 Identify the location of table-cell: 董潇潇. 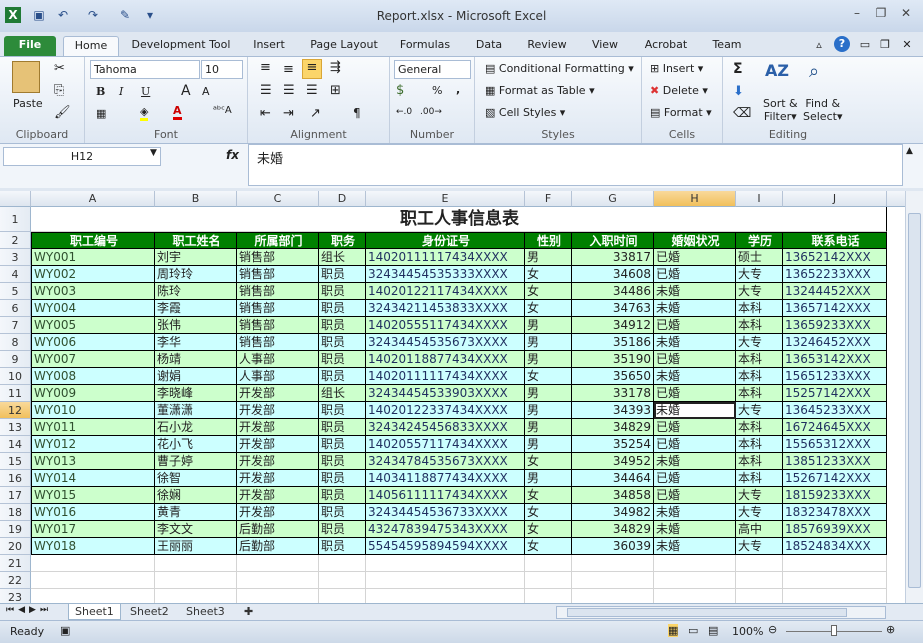
(196, 410).